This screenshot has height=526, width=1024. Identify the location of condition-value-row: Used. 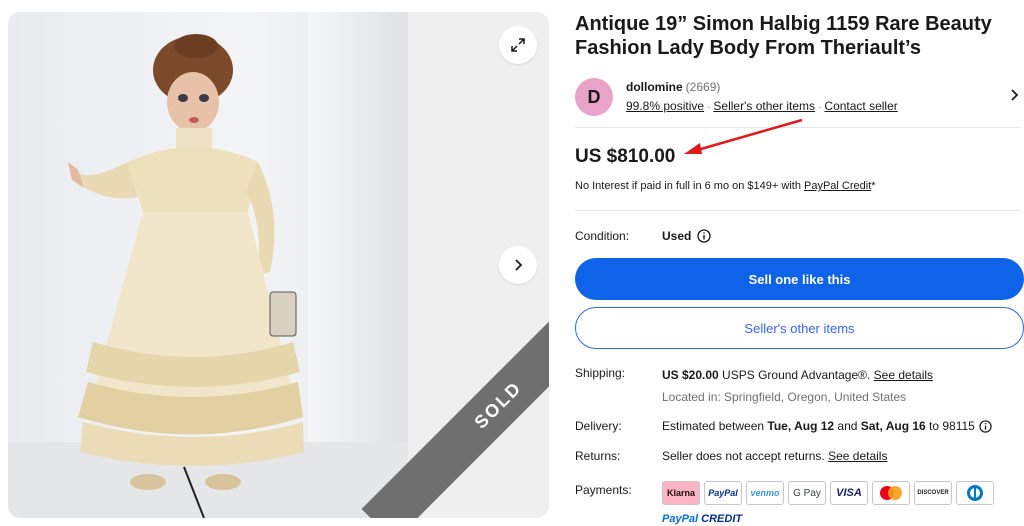
(686, 236).